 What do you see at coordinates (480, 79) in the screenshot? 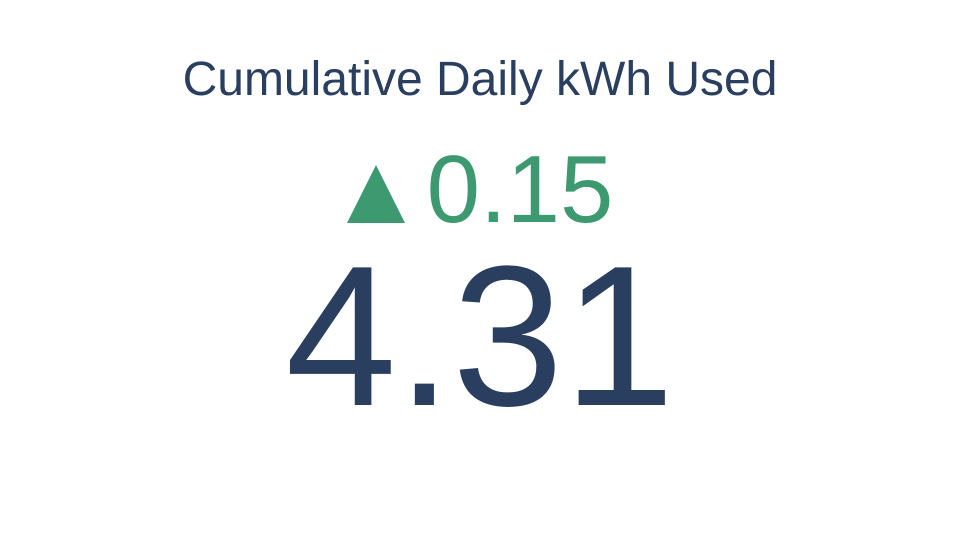
I see `indicator-title: Cumulative Daily kWh Used` at bounding box center [480, 79].